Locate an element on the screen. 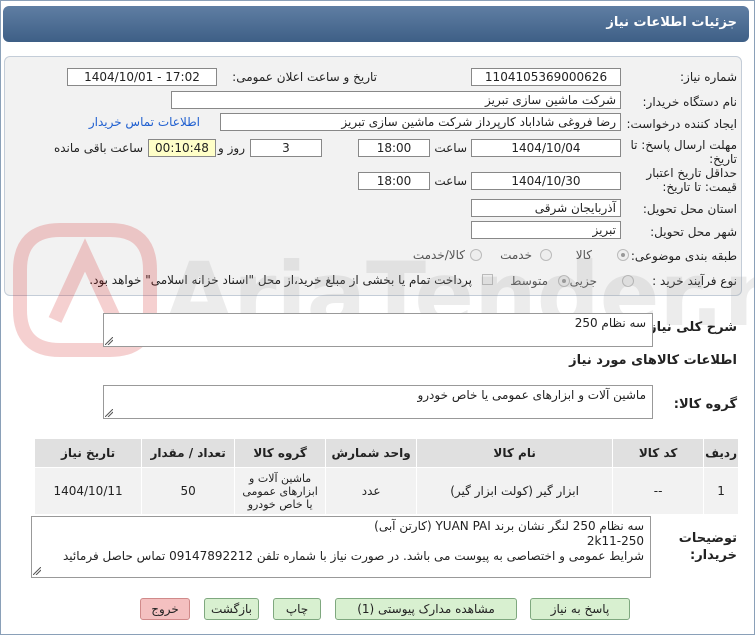  buyer-notes-label: توضیحات خریدار: is located at coordinates (707, 547).